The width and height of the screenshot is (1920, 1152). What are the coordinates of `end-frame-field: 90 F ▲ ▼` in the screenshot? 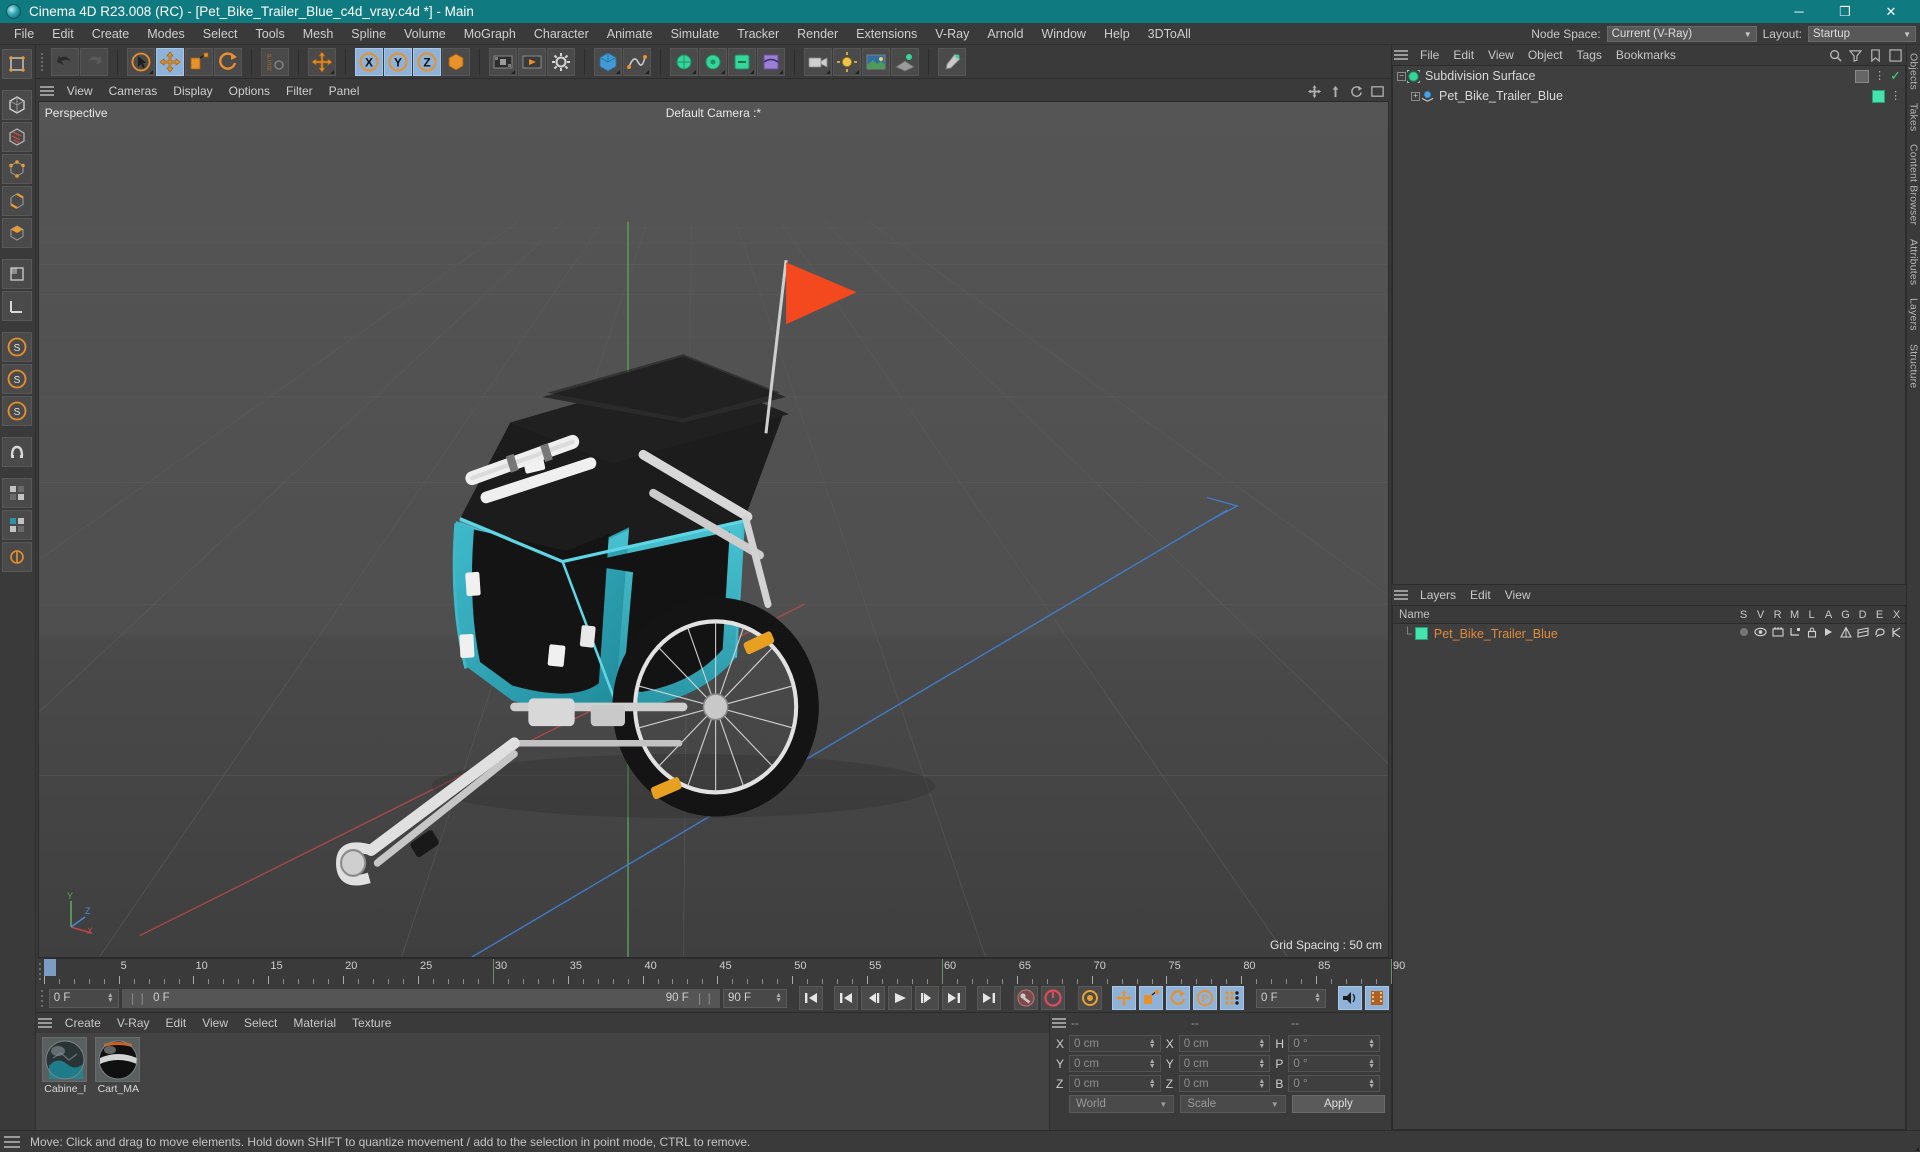 It's located at (755, 998).